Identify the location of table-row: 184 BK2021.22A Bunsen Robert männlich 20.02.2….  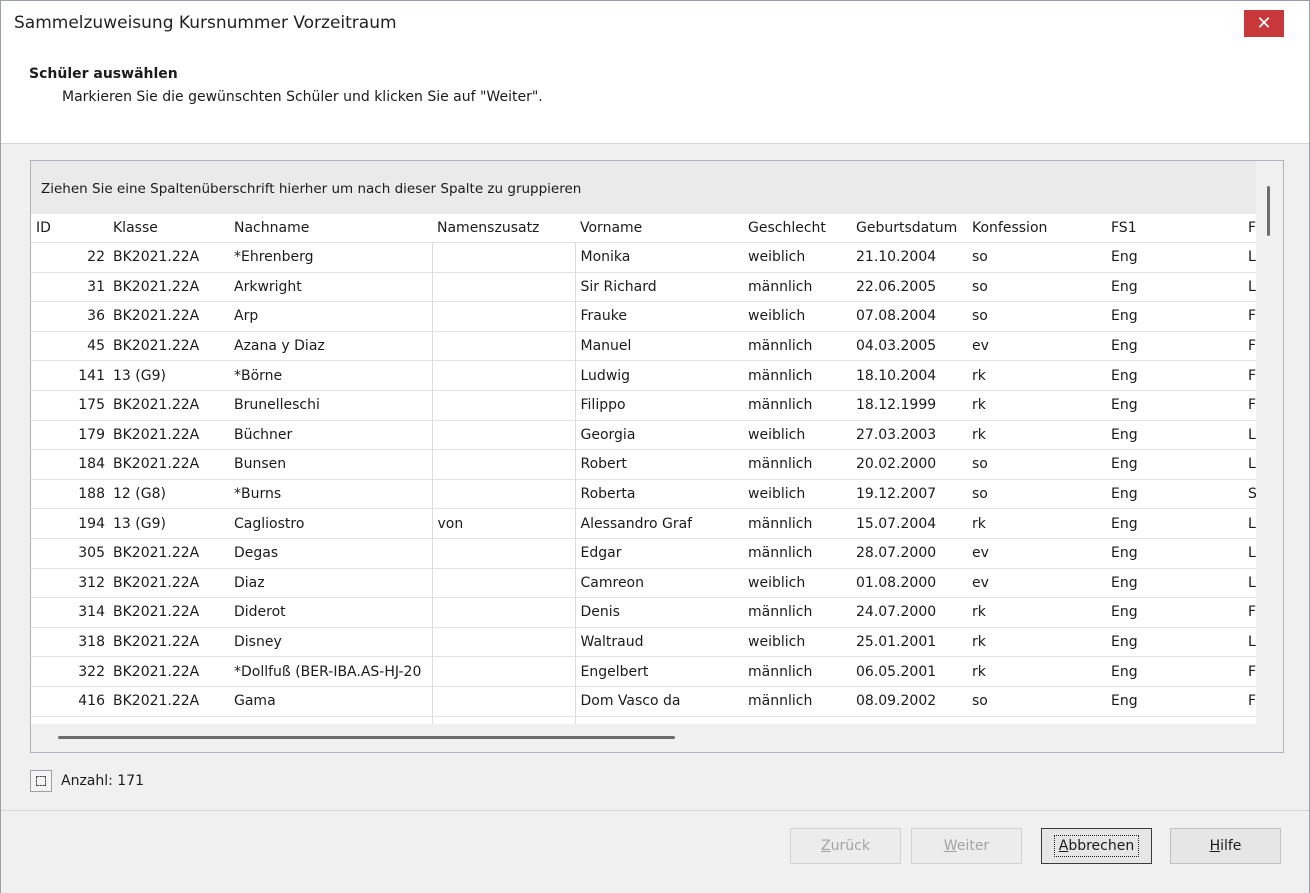
(643, 464).